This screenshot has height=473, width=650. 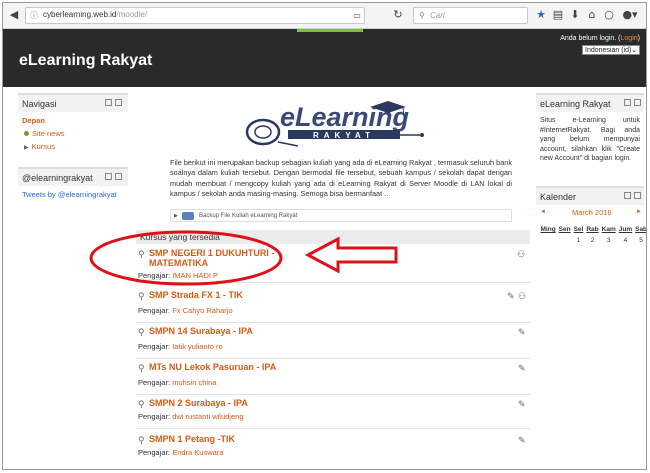 What do you see at coordinates (26, 133) in the screenshot?
I see `bullet-icon` at bounding box center [26, 133].